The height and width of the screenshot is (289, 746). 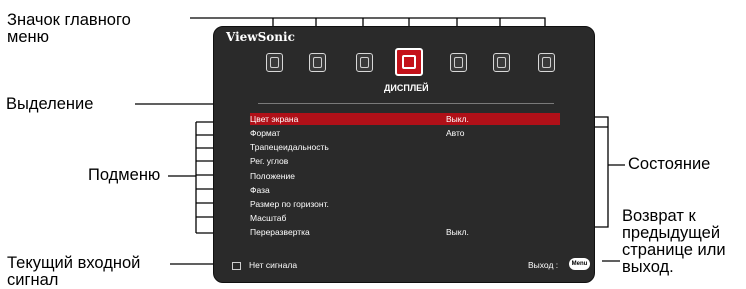 What do you see at coordinates (265, 133) in the screenshot?
I see `row-label: Формат` at bounding box center [265, 133].